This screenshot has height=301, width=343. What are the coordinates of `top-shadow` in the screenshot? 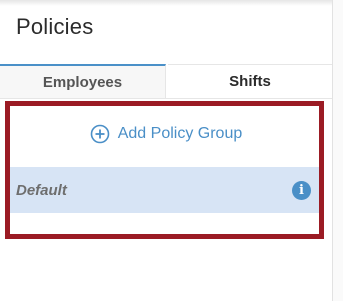 It's located at (171, 3).